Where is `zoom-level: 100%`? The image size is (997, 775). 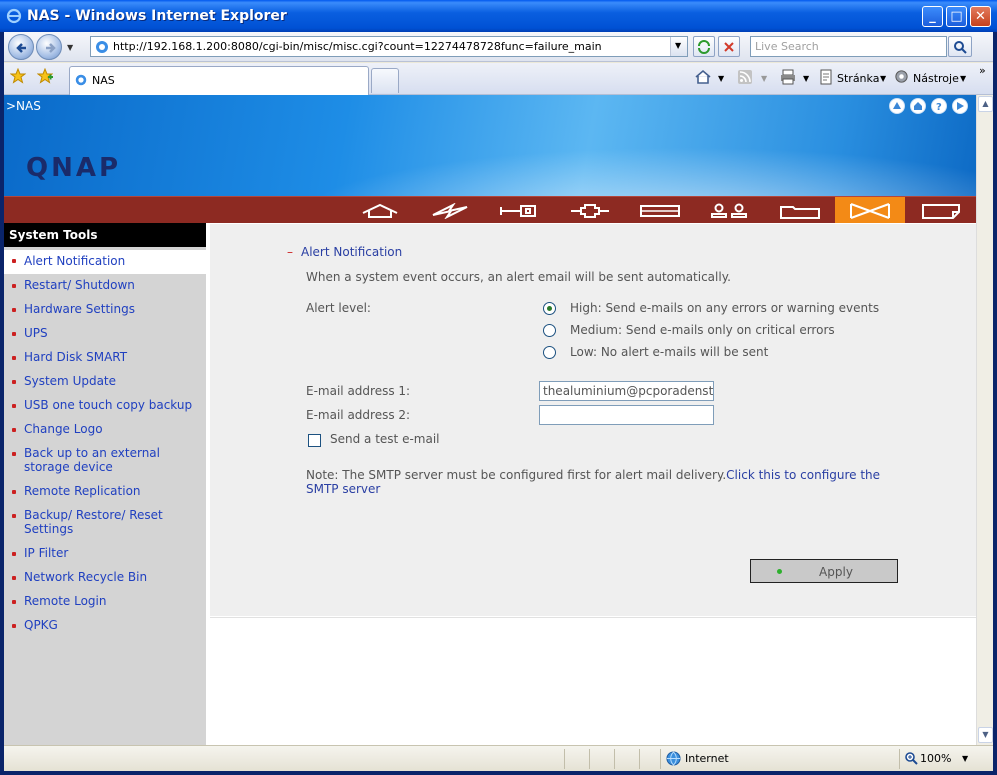
zoom-level: 100% is located at coordinates (935, 758).